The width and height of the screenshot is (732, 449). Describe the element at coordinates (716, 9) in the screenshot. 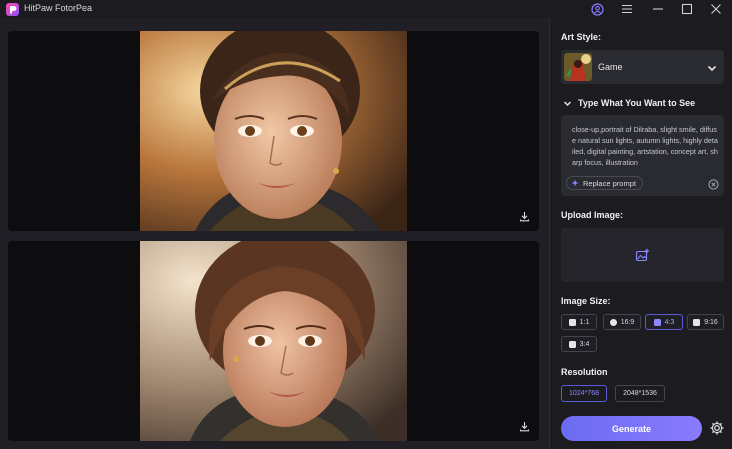

I see `close-icon` at that location.